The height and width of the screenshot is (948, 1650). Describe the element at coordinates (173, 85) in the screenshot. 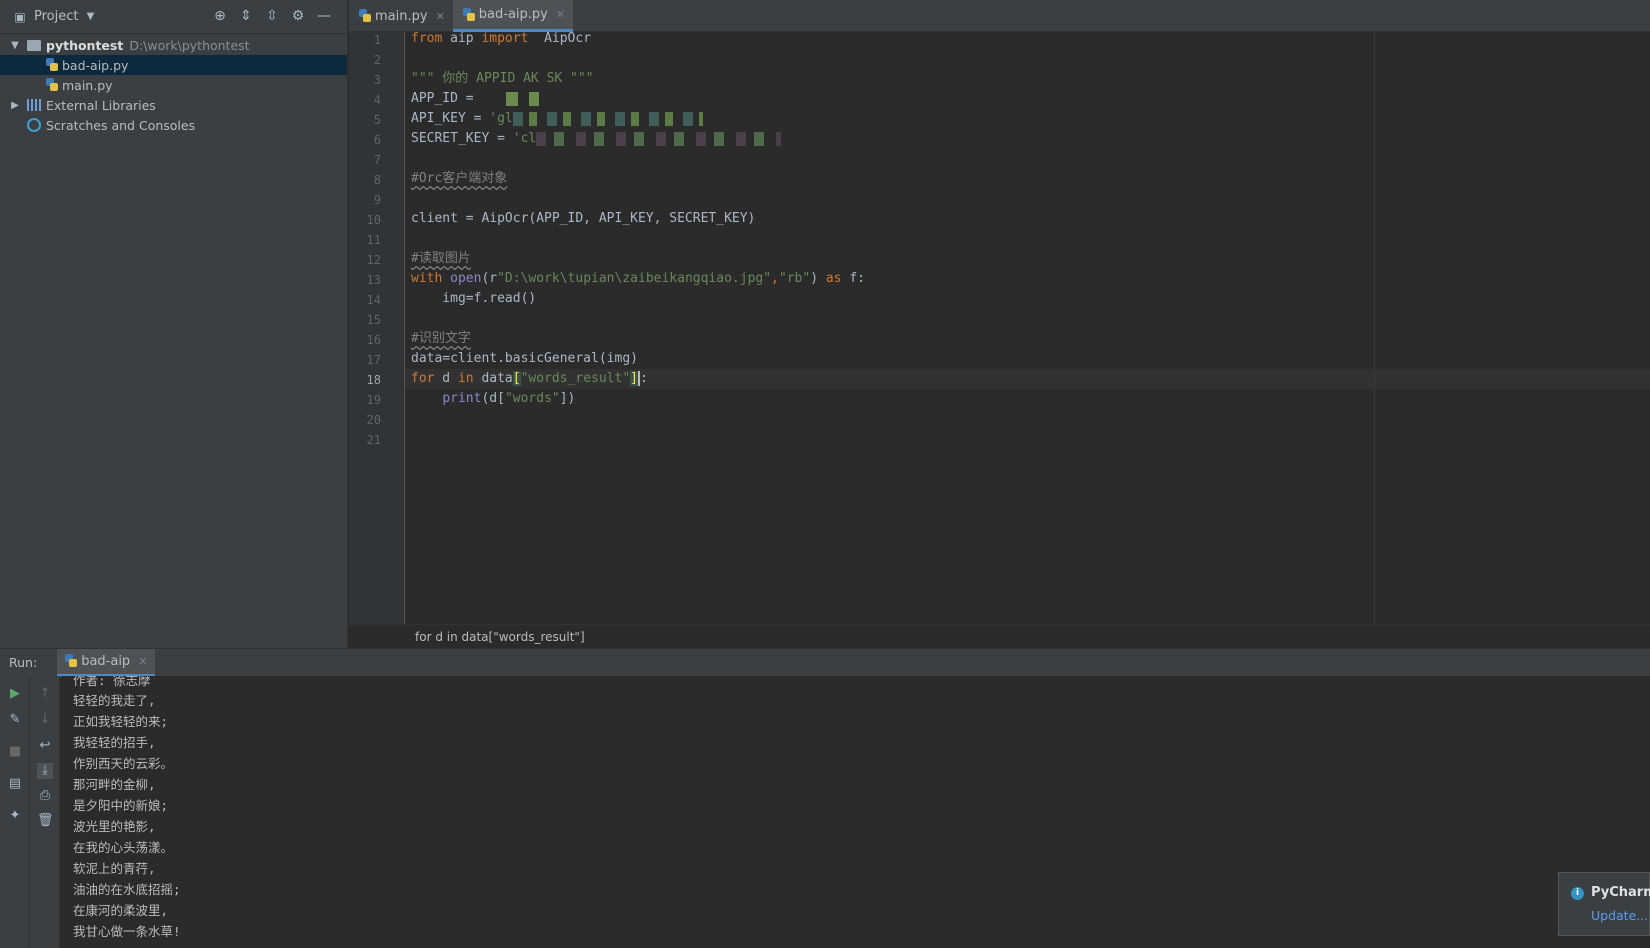

I see `tree-item-main: main.py` at that location.